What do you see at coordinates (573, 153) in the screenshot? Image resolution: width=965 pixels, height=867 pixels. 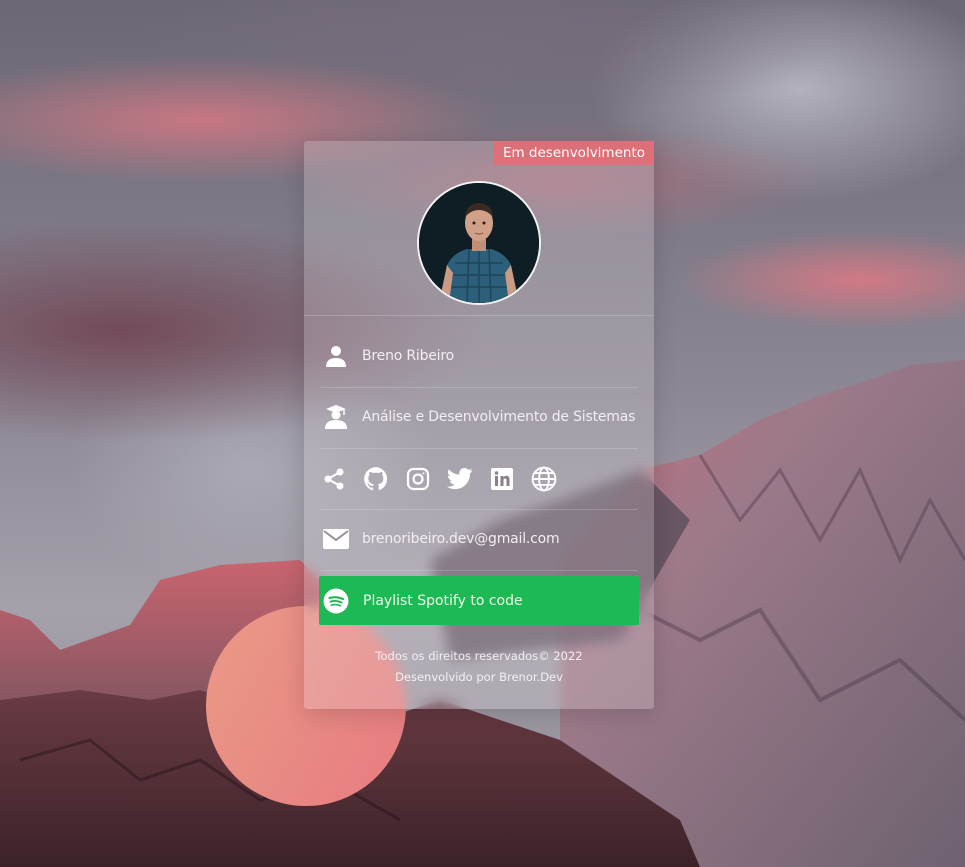 I see `status-badge: Em desenvolvimento` at bounding box center [573, 153].